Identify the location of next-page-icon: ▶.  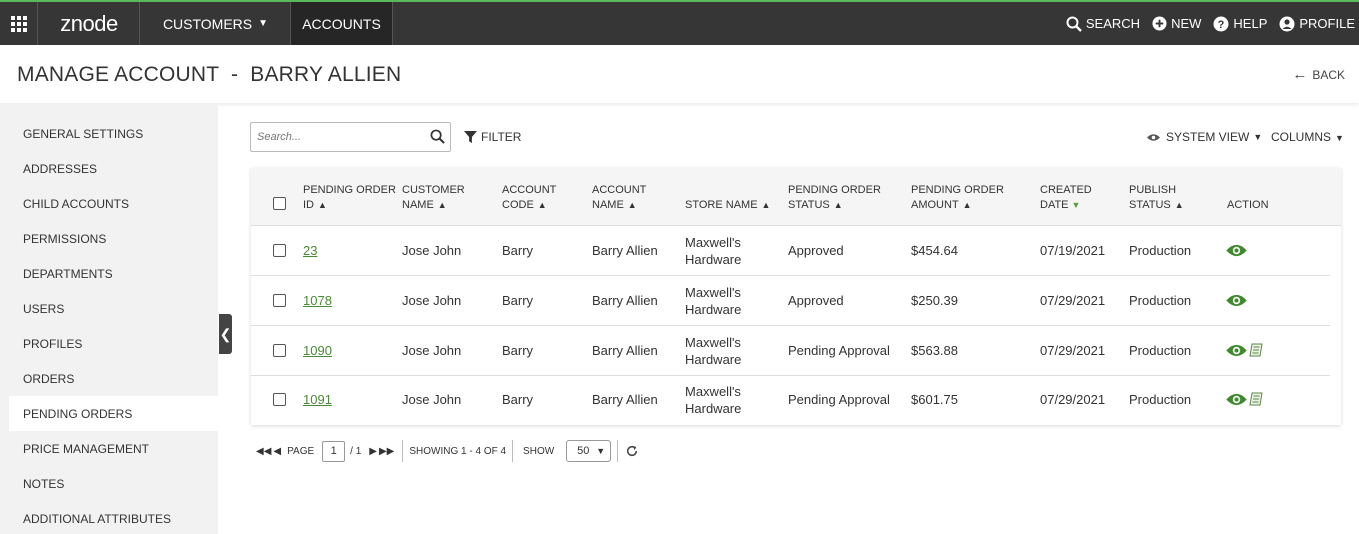
(373, 451).